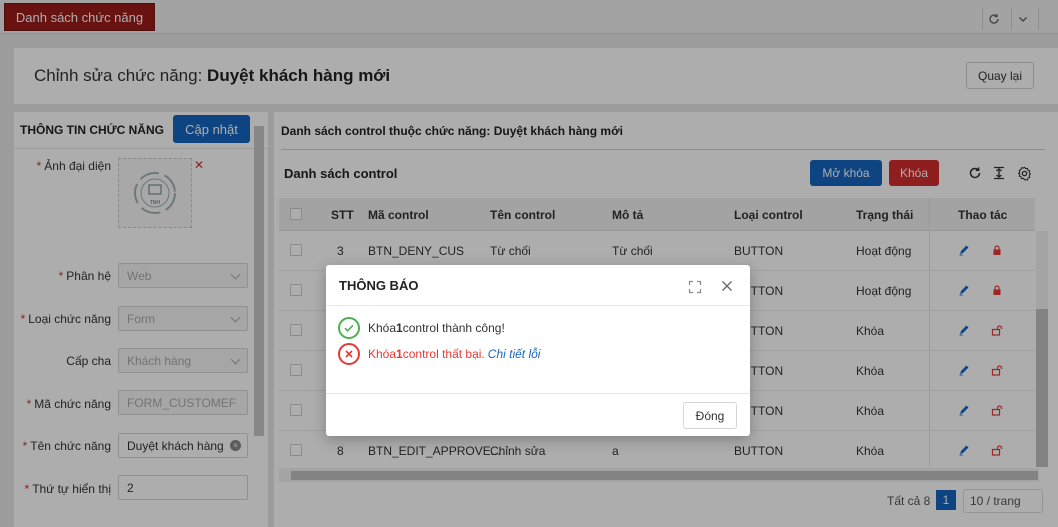  I want to click on close-button: Đóng, so click(710, 415).